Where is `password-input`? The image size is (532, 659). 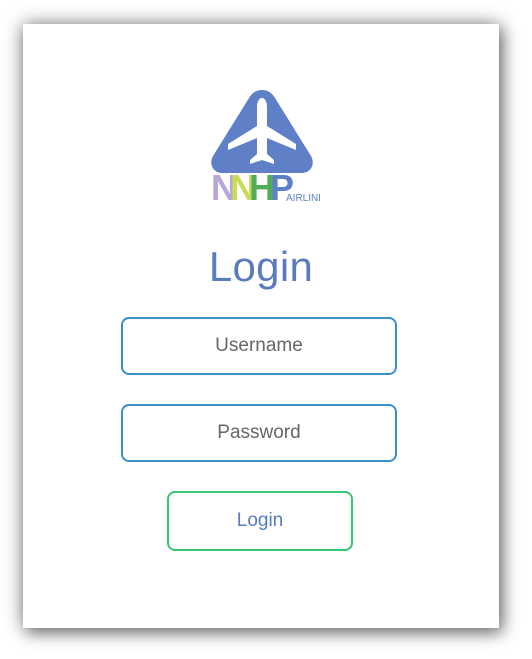 password-input is located at coordinates (259, 433).